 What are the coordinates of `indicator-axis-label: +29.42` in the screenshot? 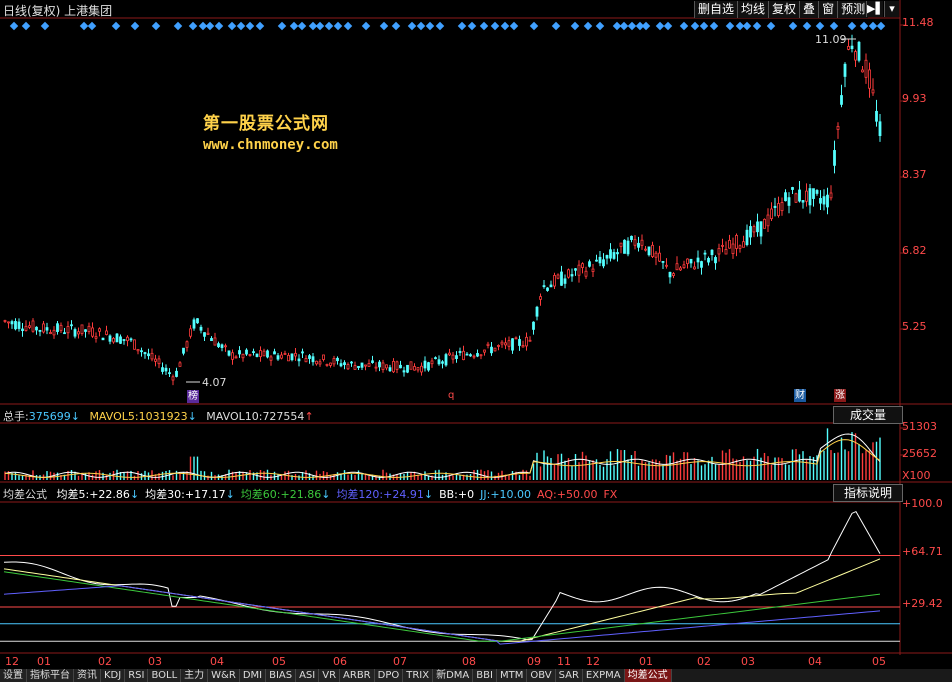 It's located at (922, 603).